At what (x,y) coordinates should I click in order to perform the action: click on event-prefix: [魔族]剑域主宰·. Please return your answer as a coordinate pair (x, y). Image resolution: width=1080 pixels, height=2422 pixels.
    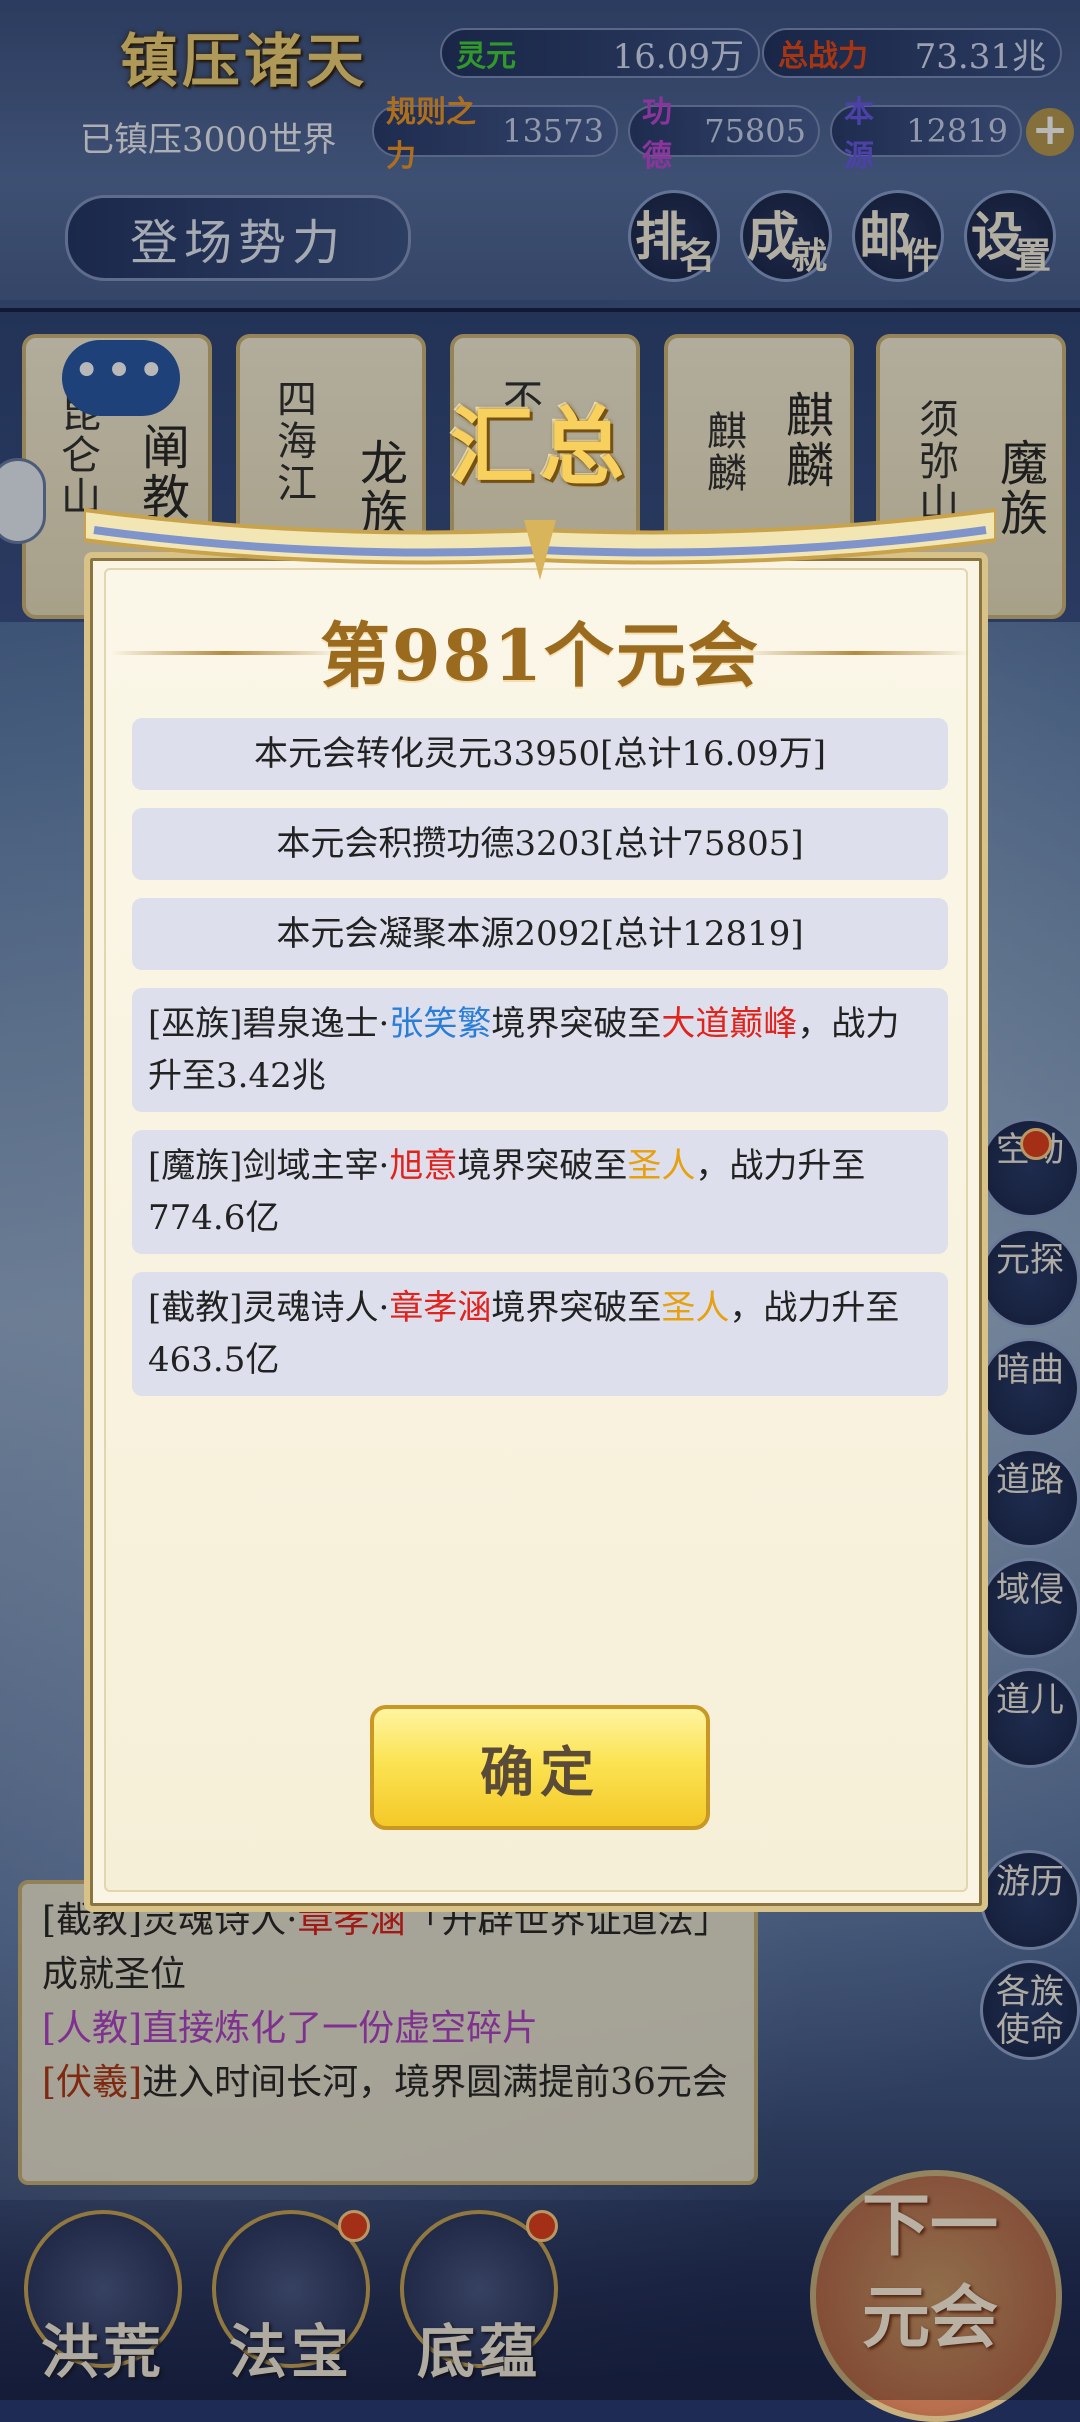
    Looking at the image, I should click on (269, 1166).